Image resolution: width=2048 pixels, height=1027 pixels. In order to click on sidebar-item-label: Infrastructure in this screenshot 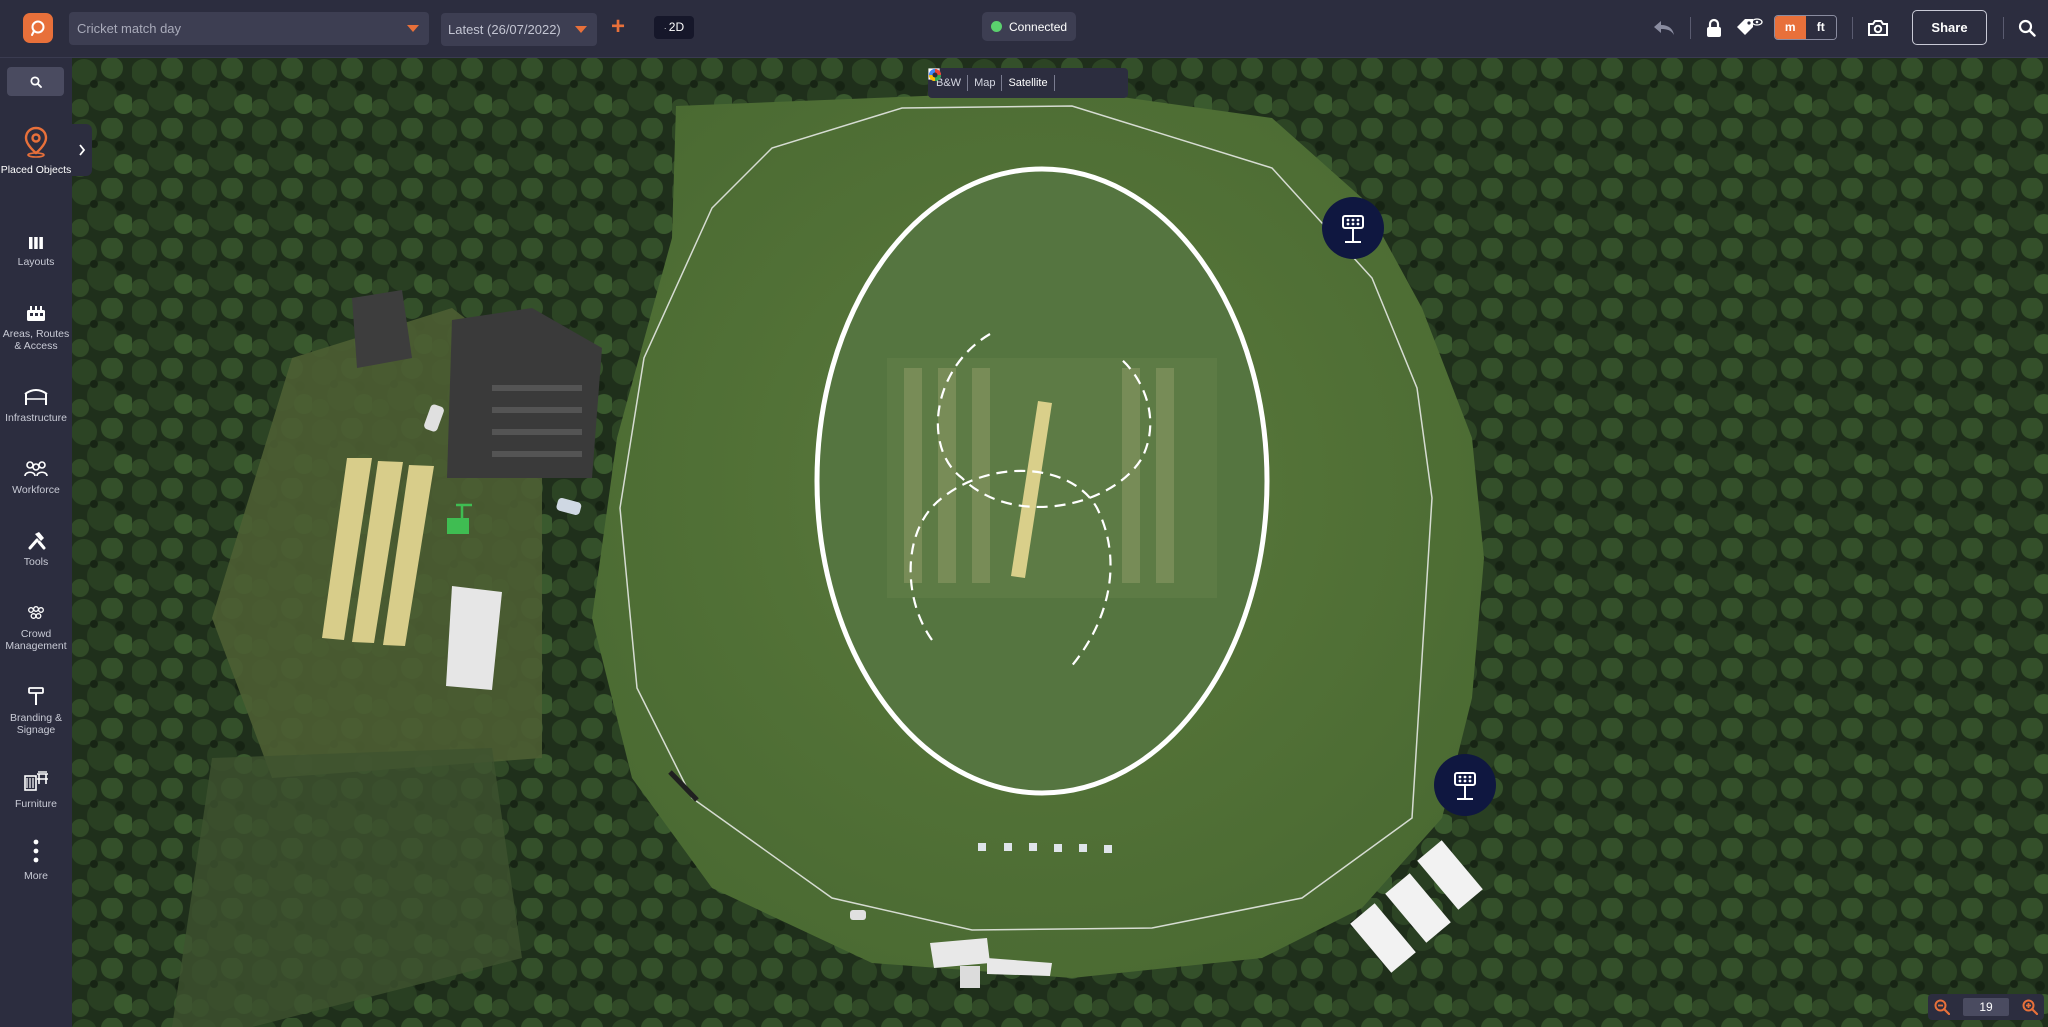, I will do `click(36, 418)`.